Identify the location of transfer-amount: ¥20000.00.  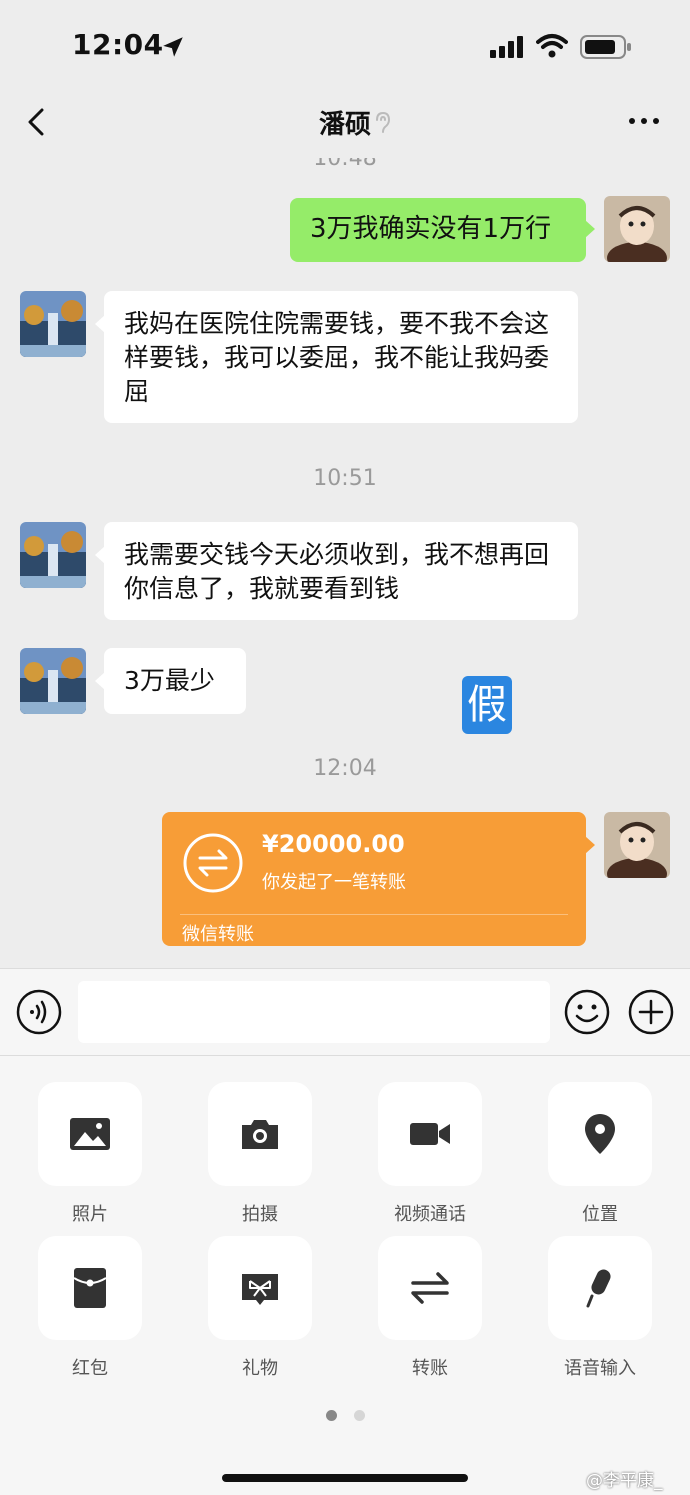
(333, 844).